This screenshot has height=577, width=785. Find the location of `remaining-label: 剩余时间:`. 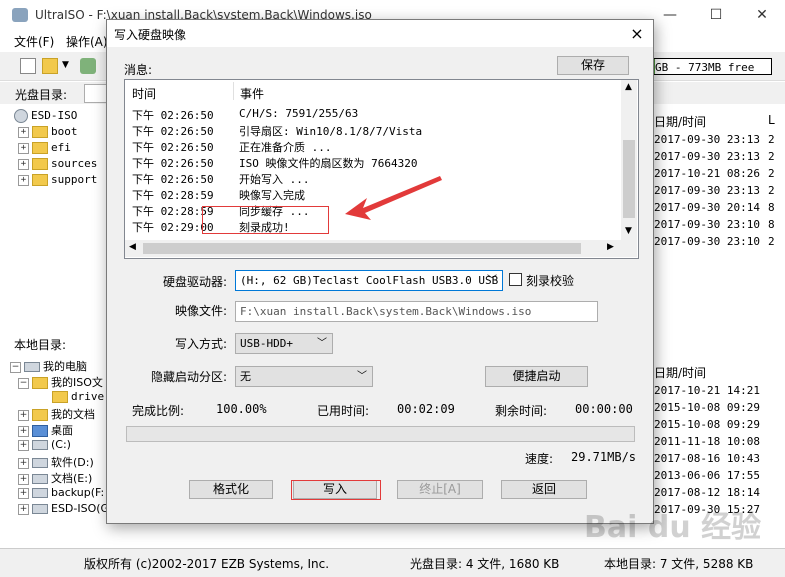

remaining-label: 剩余时间: is located at coordinates (521, 411).